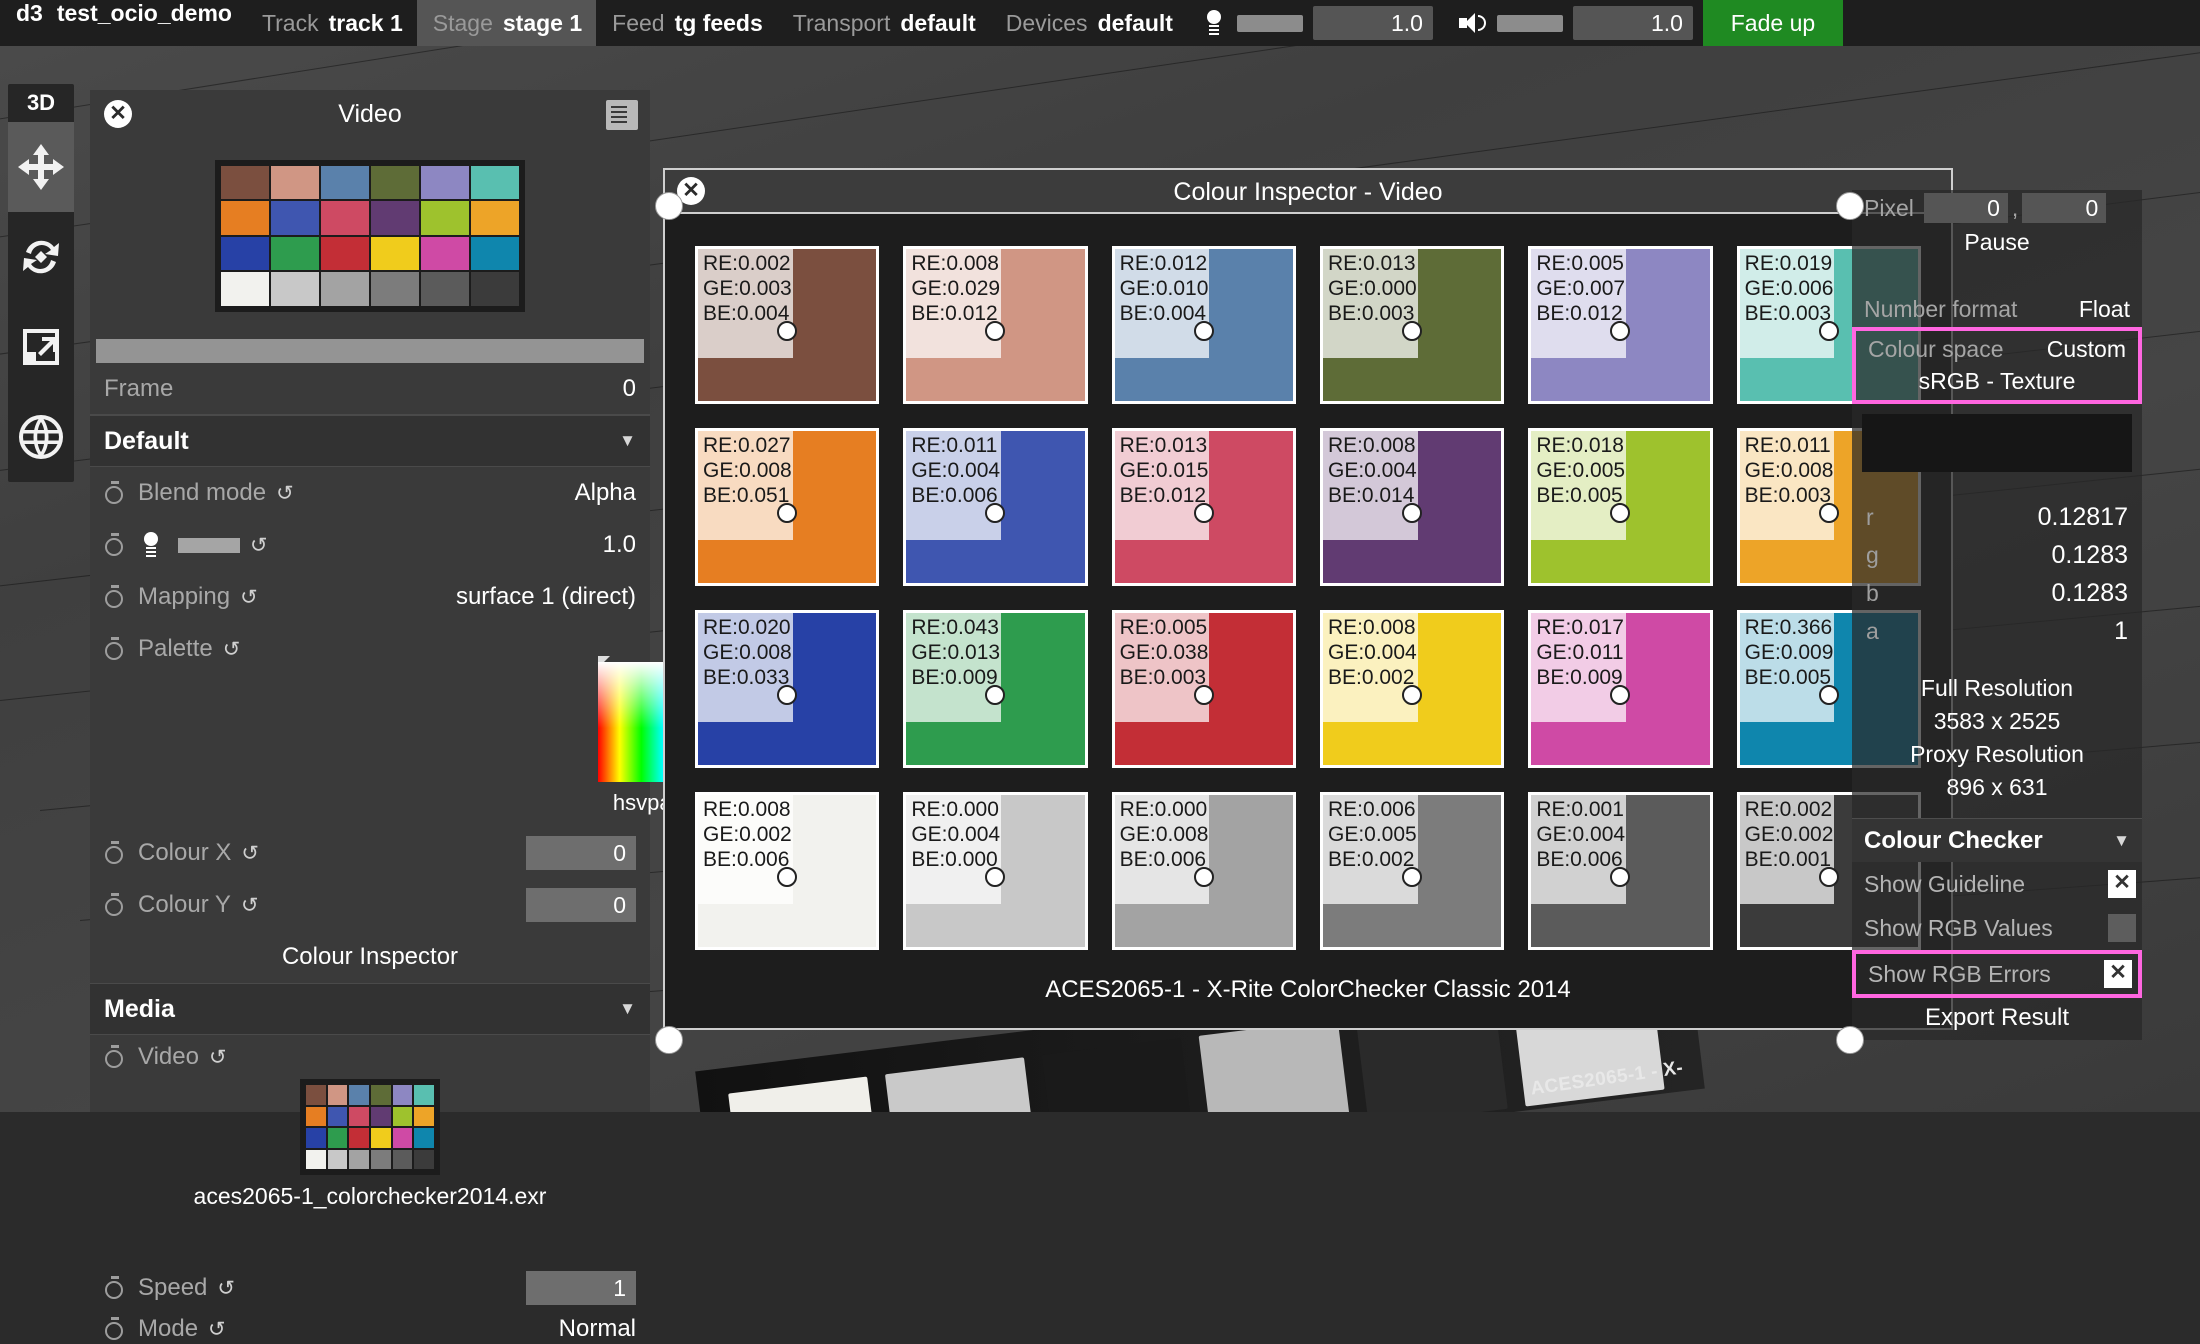 This screenshot has width=2200, height=1344. Describe the element at coordinates (370, 597) in the screenshot. I see `mapping-row: Mapping ↺ surface 1 (direct)` at that location.